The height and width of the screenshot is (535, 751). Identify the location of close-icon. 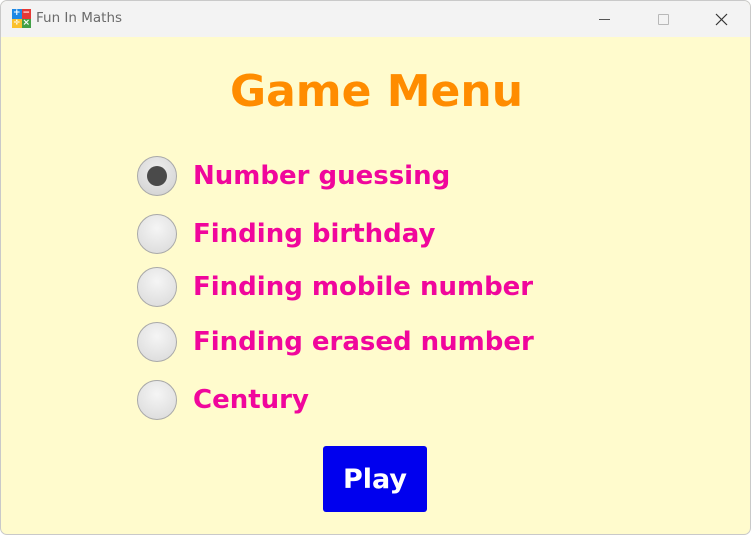
(721, 19).